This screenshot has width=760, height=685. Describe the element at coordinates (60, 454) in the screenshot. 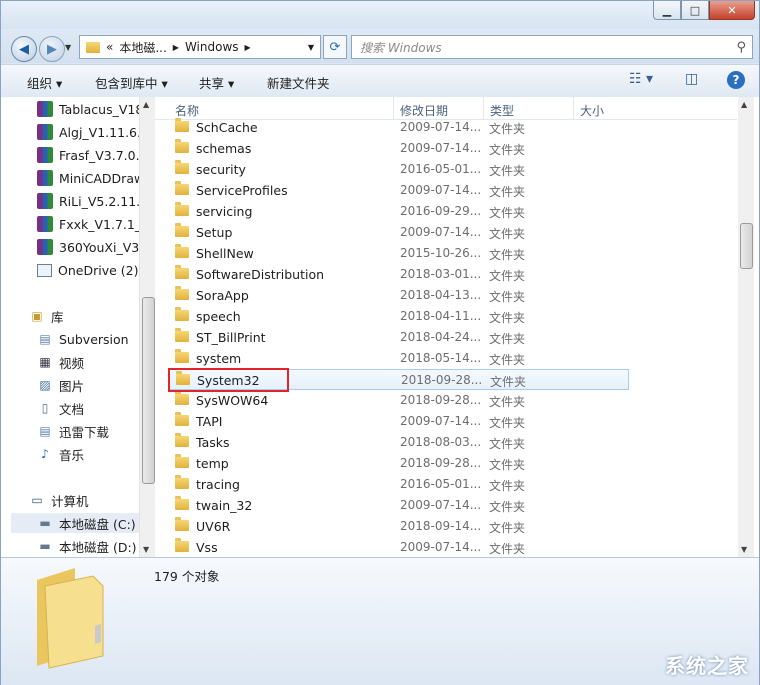

I see `nav-item-music: ♪ 音乐` at that location.